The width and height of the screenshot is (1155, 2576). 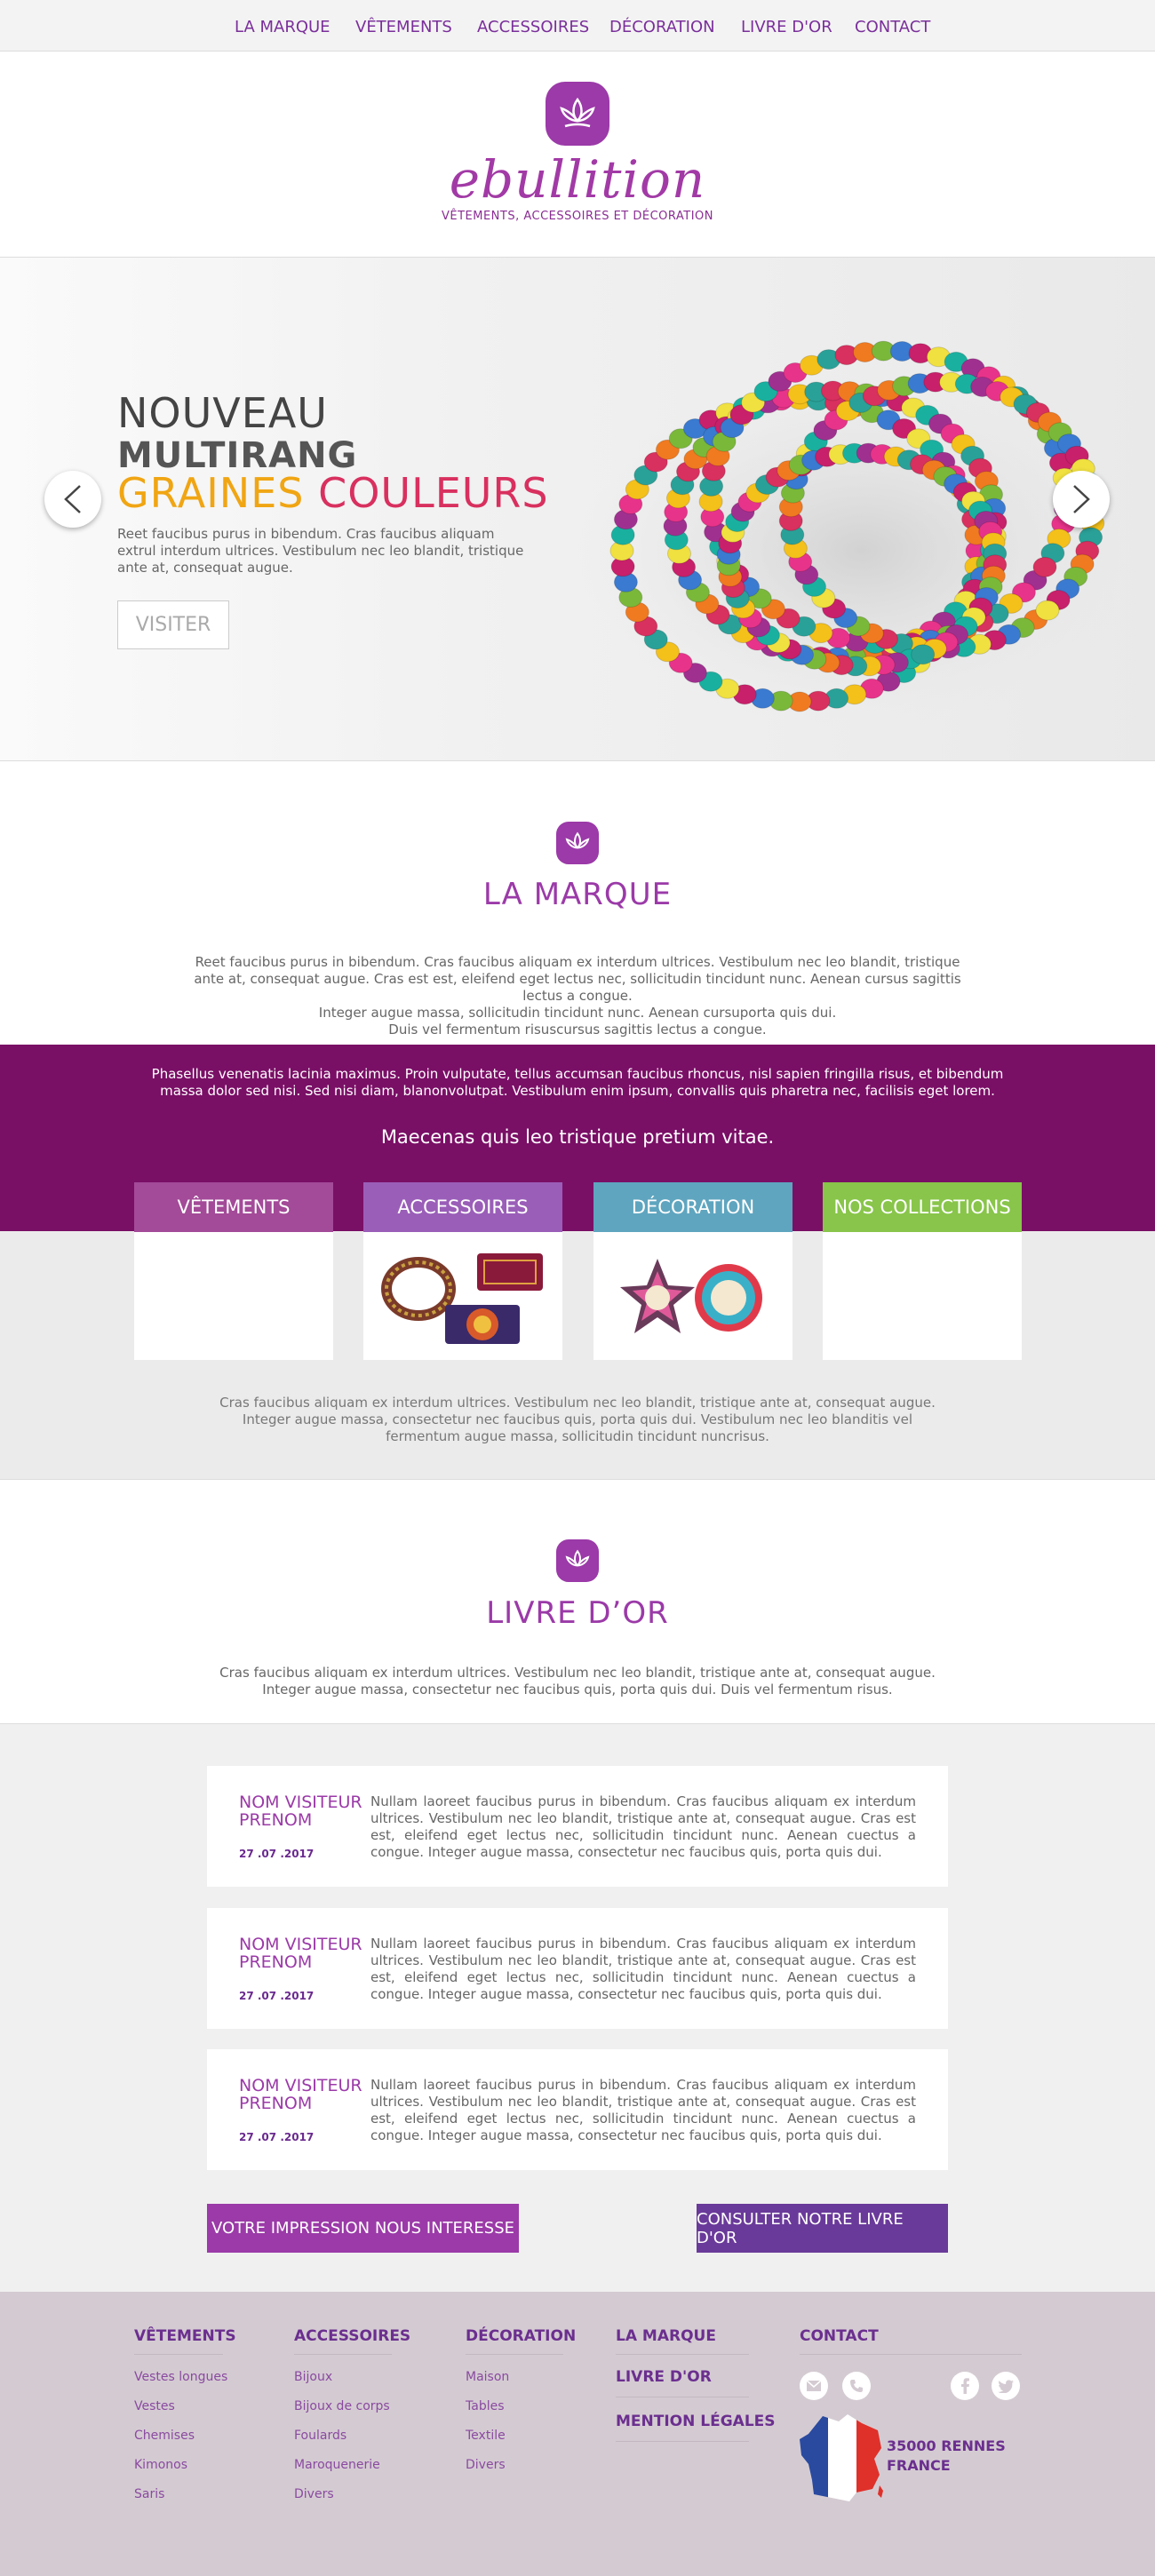 What do you see at coordinates (320, 2436) in the screenshot?
I see `footer-link: Foulards` at bounding box center [320, 2436].